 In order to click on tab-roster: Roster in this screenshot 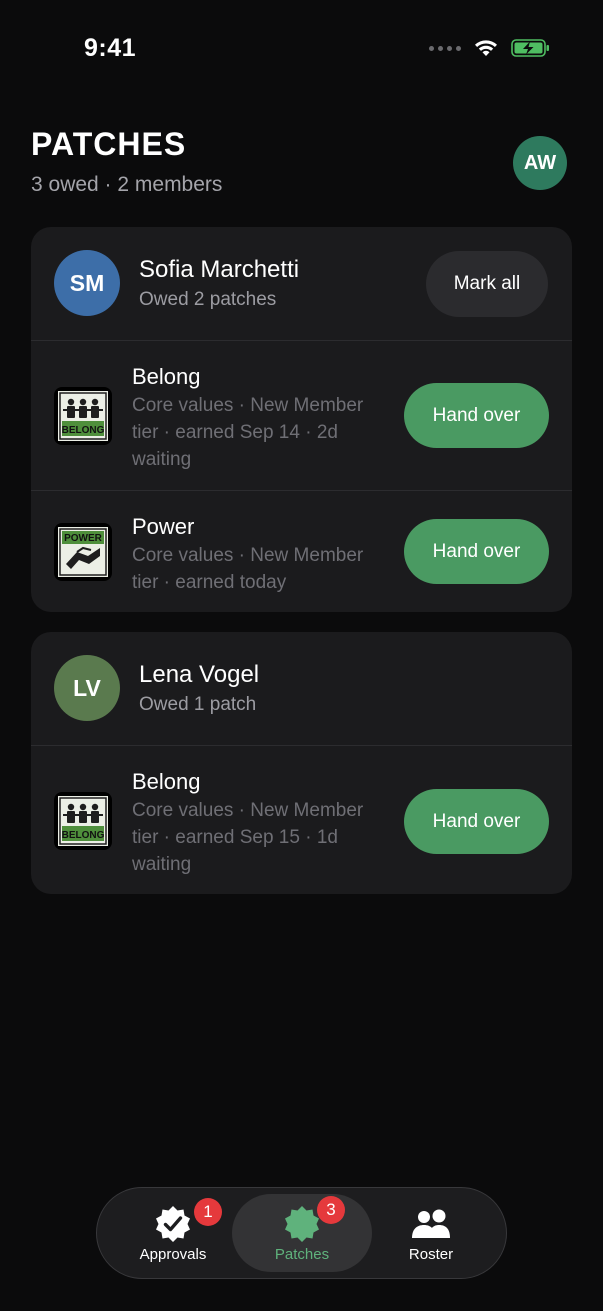, I will do `click(431, 1233)`.